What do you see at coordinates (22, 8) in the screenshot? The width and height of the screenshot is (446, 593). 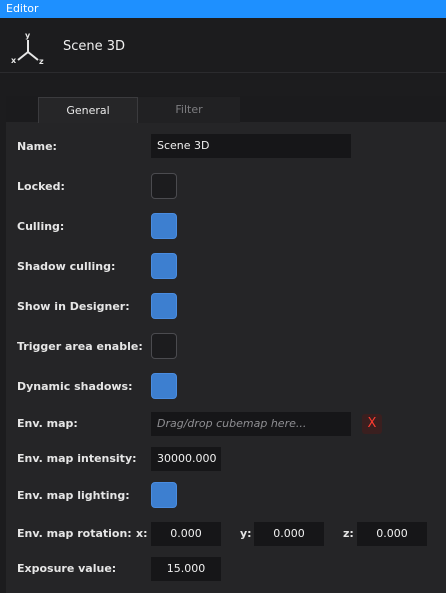 I see `window-title: Editor` at bounding box center [22, 8].